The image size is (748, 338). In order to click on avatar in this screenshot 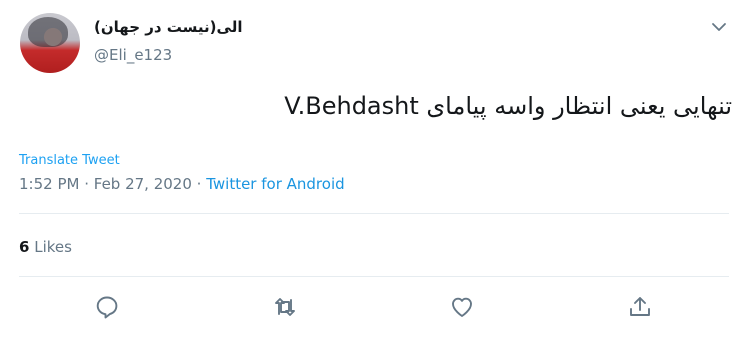, I will do `click(50, 43)`.